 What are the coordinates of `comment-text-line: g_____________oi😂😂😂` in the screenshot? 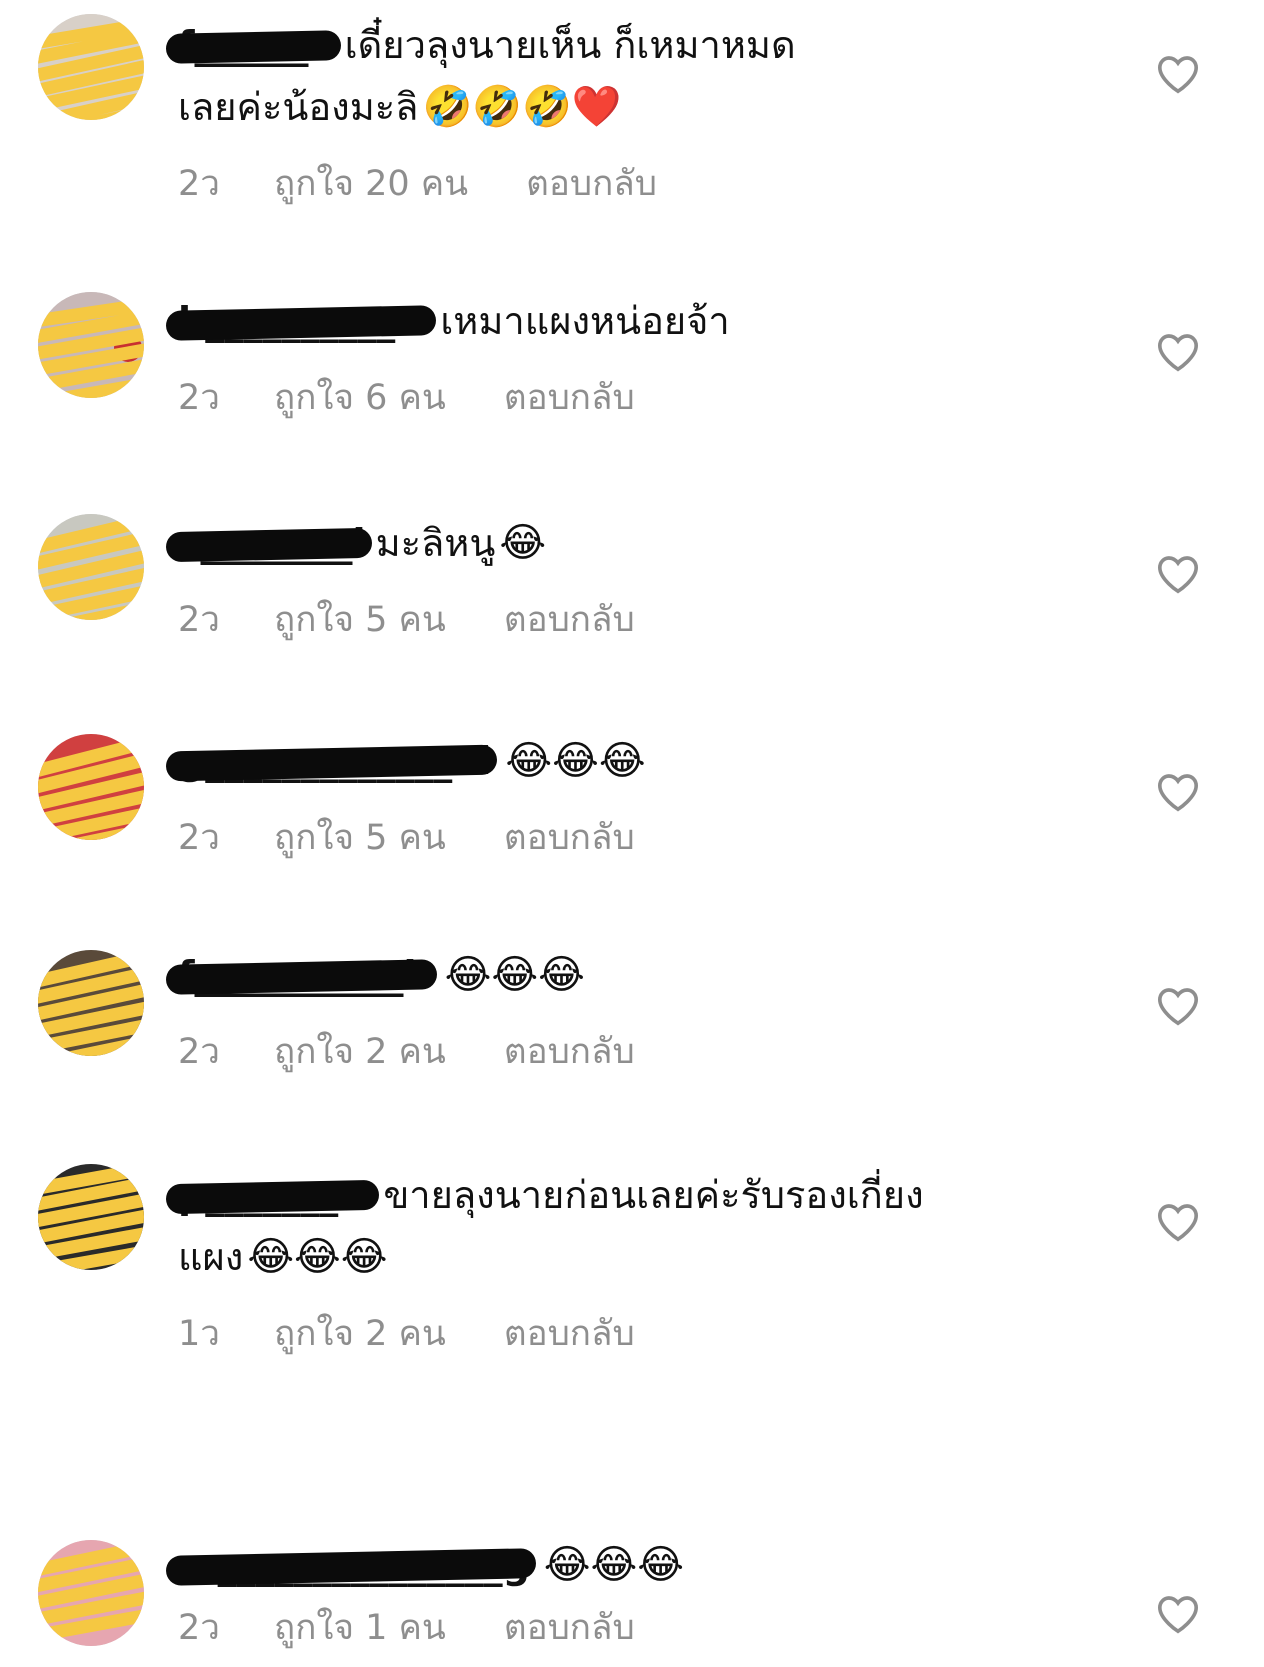 It's located at (621, 761).